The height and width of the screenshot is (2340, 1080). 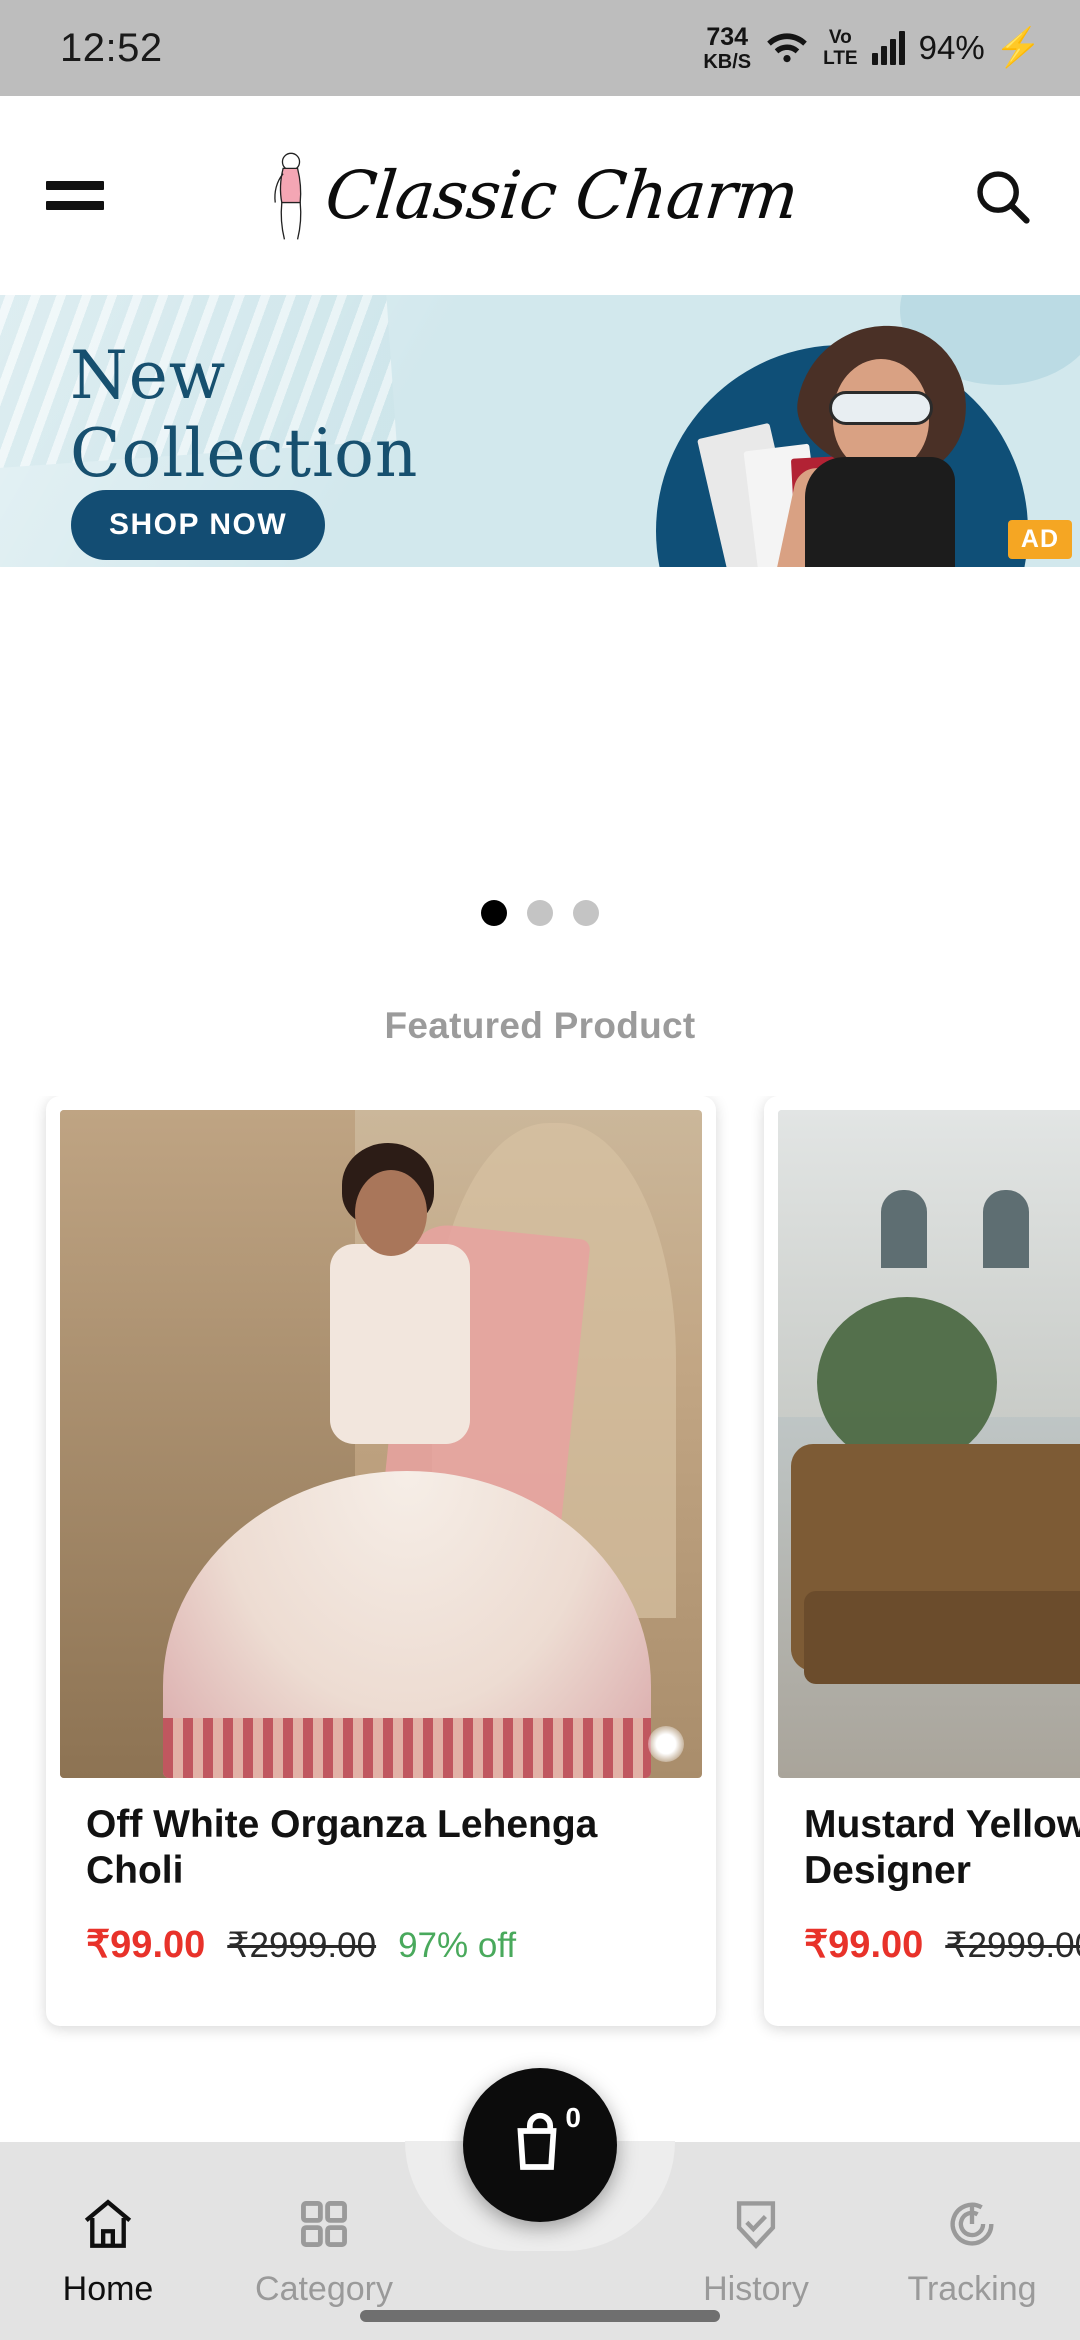 What do you see at coordinates (888, 48) in the screenshot?
I see `signal-icon` at bounding box center [888, 48].